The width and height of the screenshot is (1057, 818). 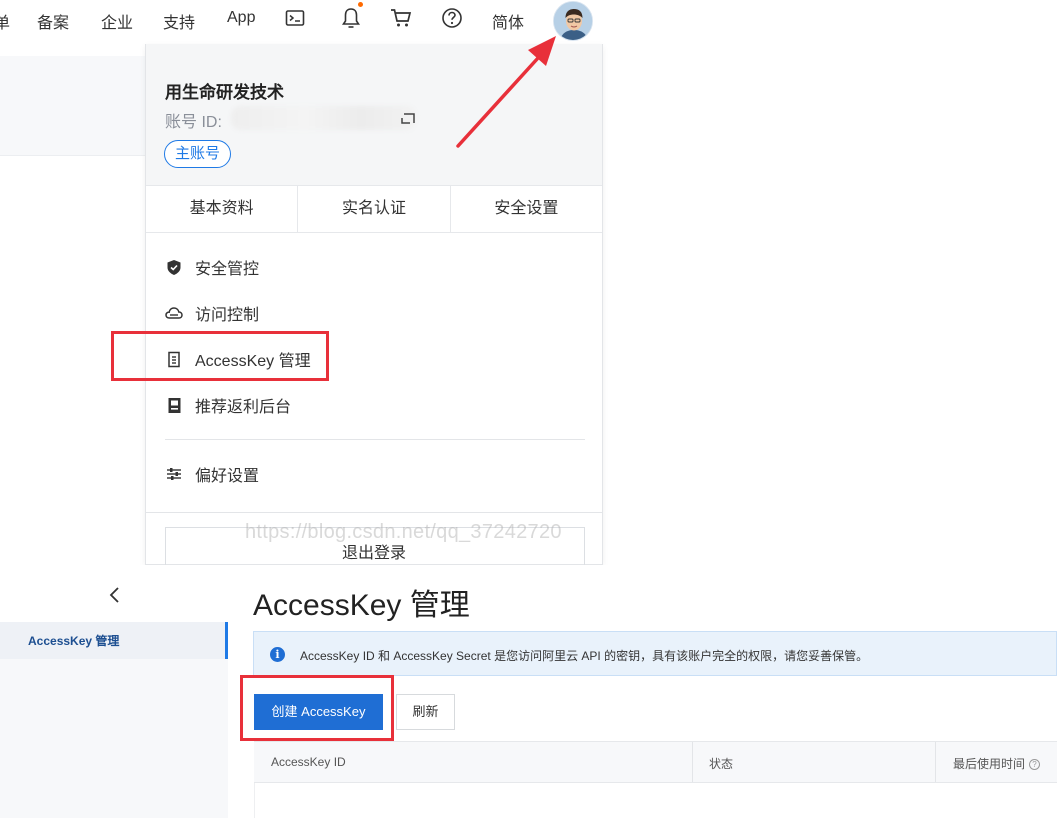 What do you see at coordinates (308, 762) in the screenshot?
I see `column-header-accesskey-id: AccessKey ID` at bounding box center [308, 762].